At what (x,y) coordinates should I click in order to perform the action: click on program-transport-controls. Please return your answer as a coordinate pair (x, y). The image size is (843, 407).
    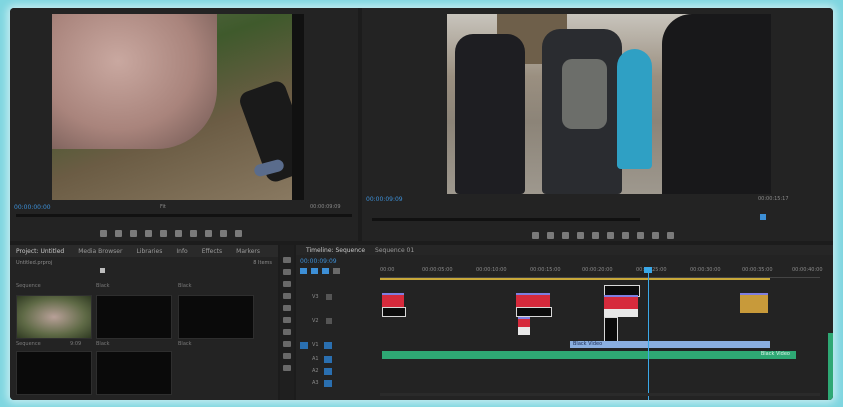
    Looking at the image, I should click on (603, 235).